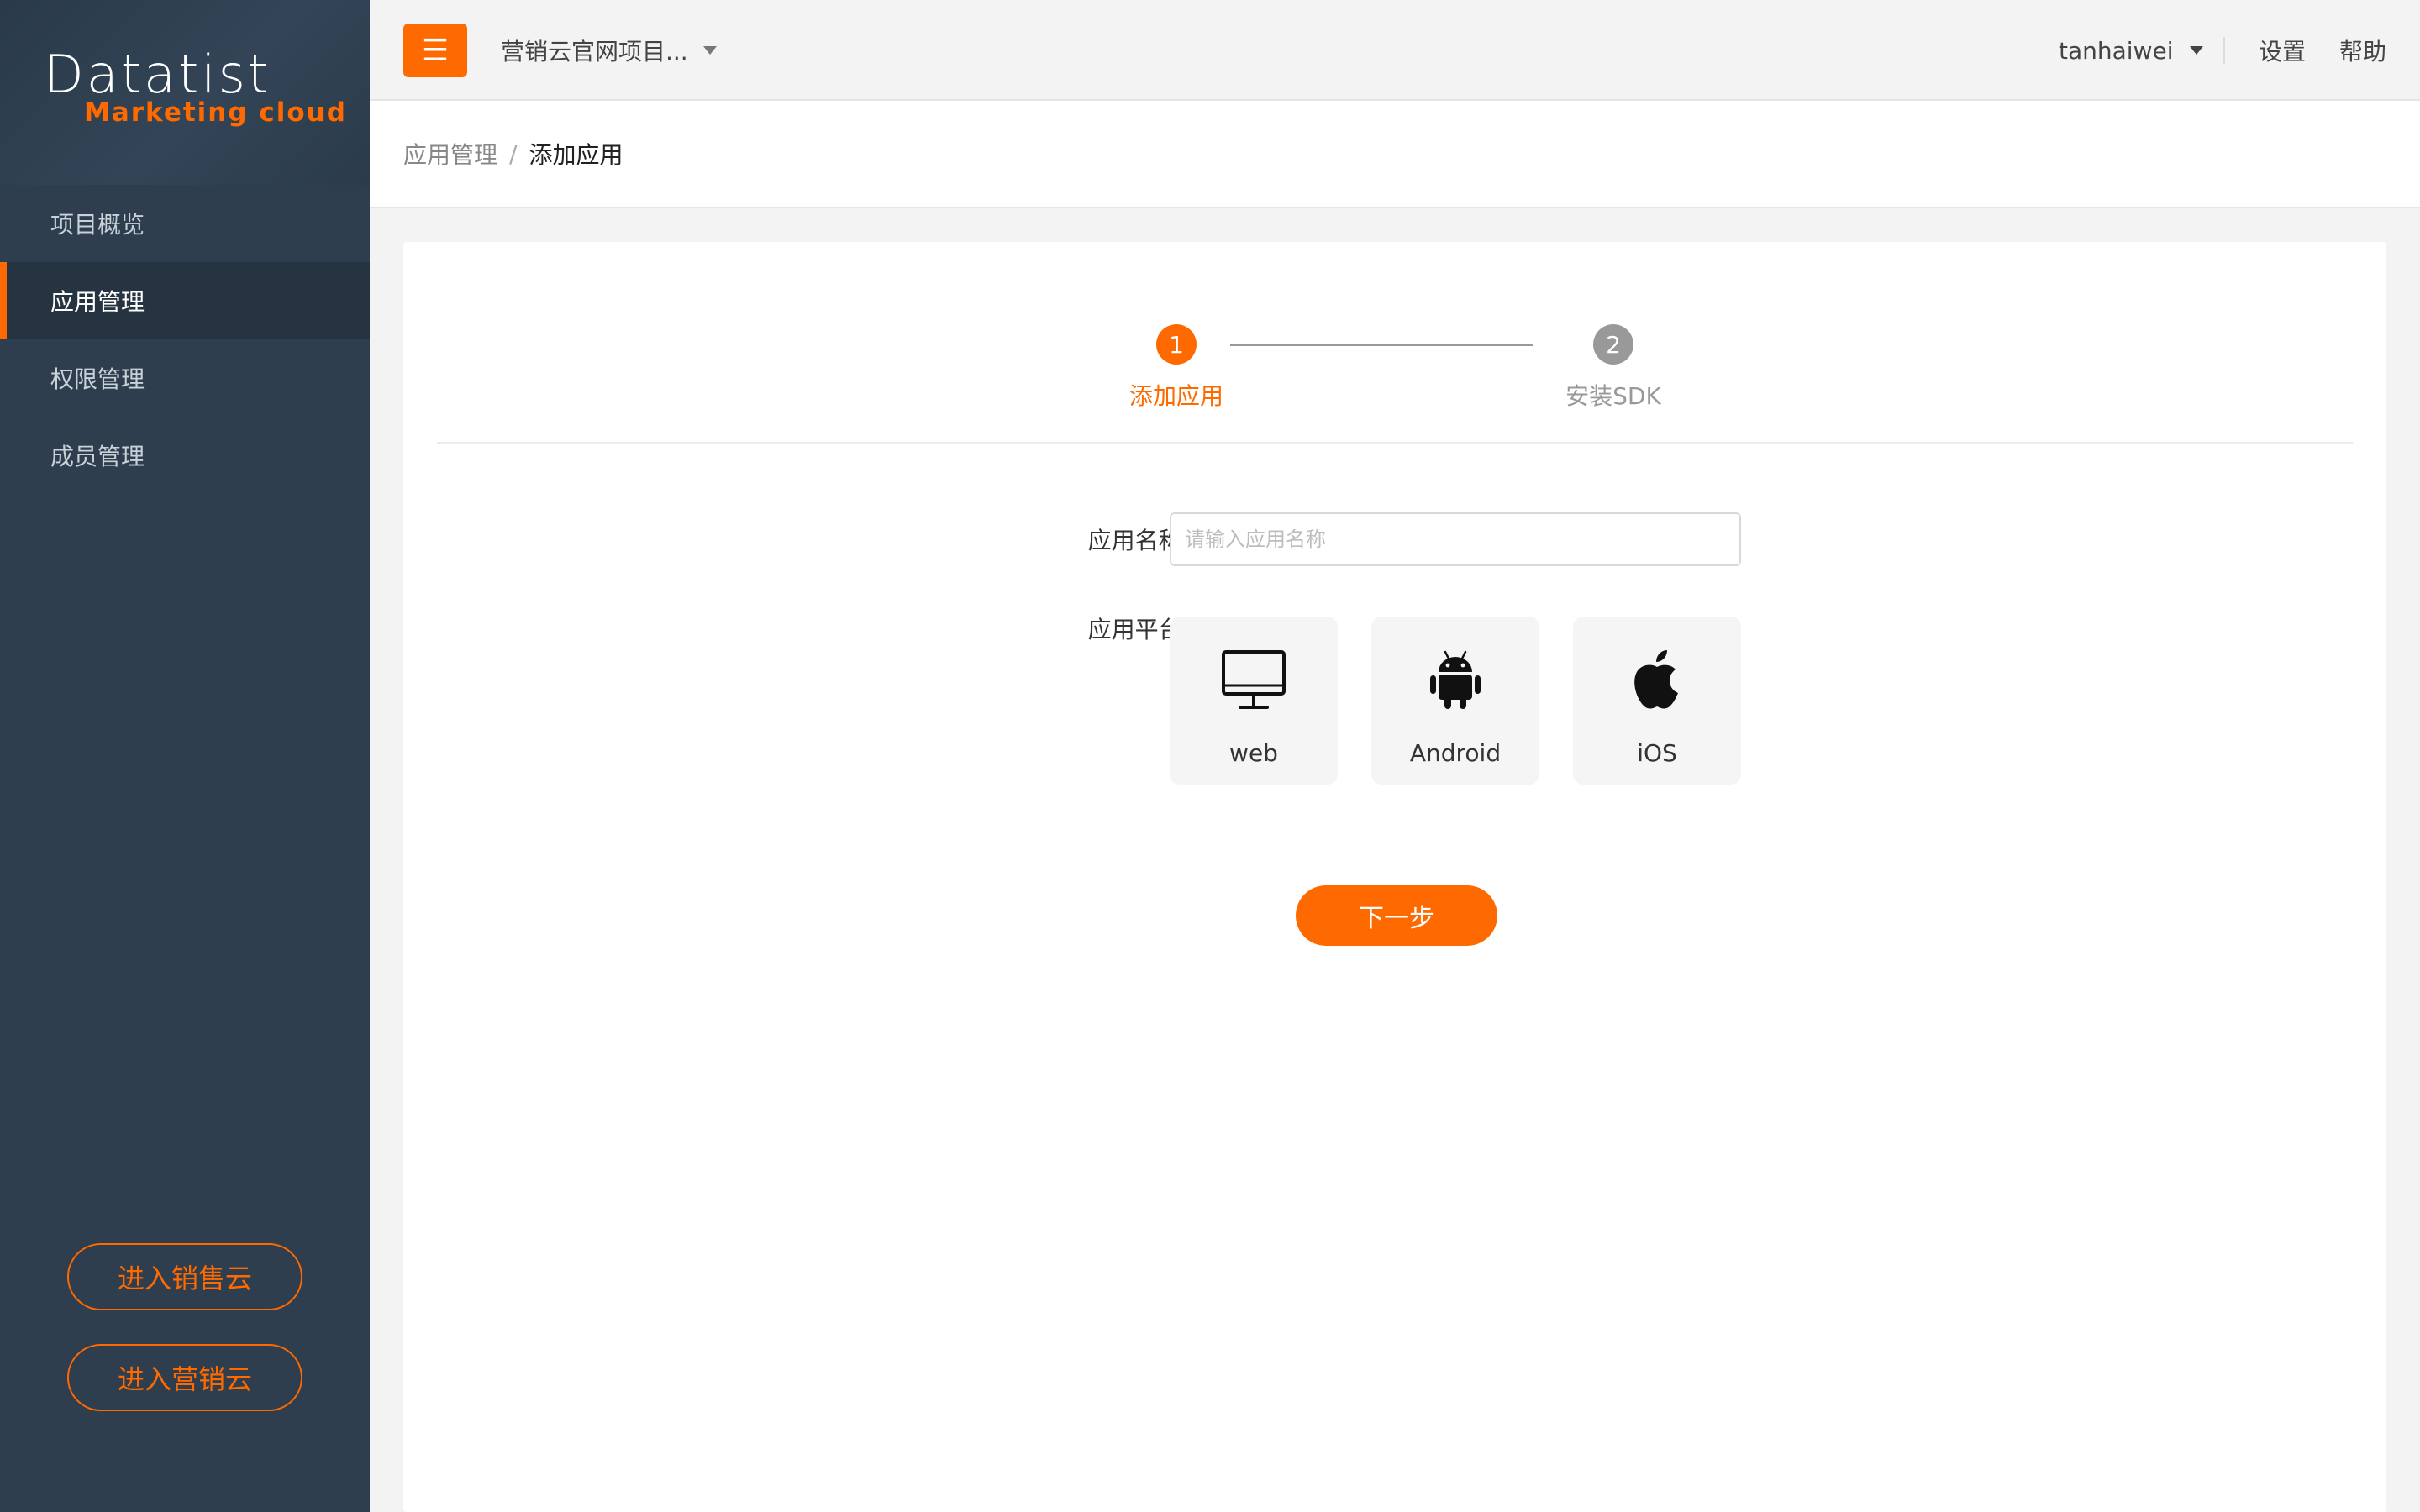  What do you see at coordinates (1381, 345) in the screenshot?
I see `step-connector` at bounding box center [1381, 345].